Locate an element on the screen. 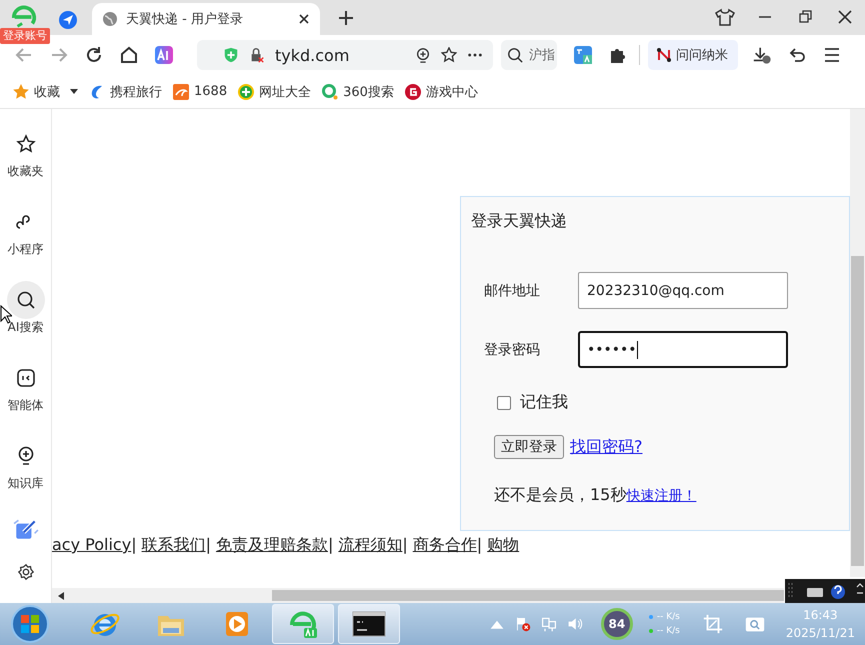 This screenshot has width=865, height=645. paper-plane-icon is located at coordinates (68, 20).